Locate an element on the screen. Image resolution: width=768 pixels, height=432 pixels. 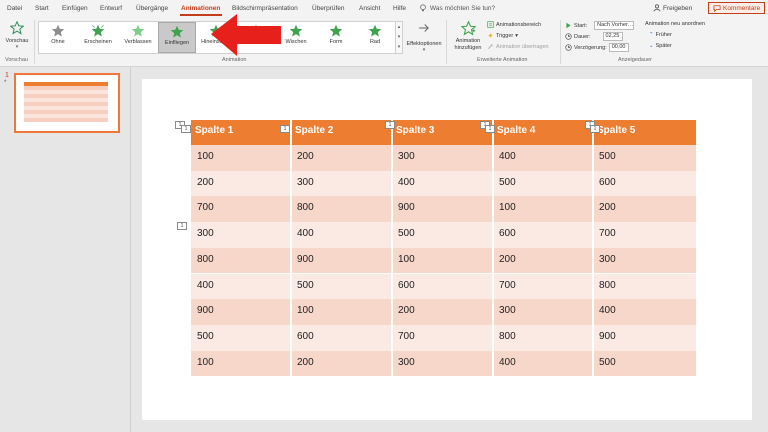
table-header-cell: Spalte 5 is located at coordinates (644, 132).